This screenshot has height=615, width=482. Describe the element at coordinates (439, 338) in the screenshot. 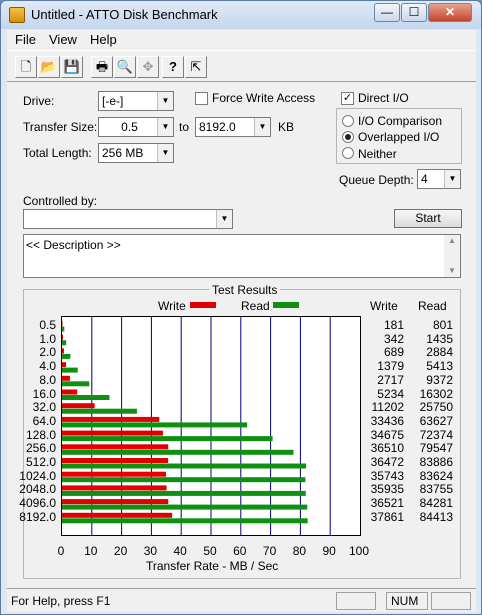

I see `read-value: 1435` at that location.